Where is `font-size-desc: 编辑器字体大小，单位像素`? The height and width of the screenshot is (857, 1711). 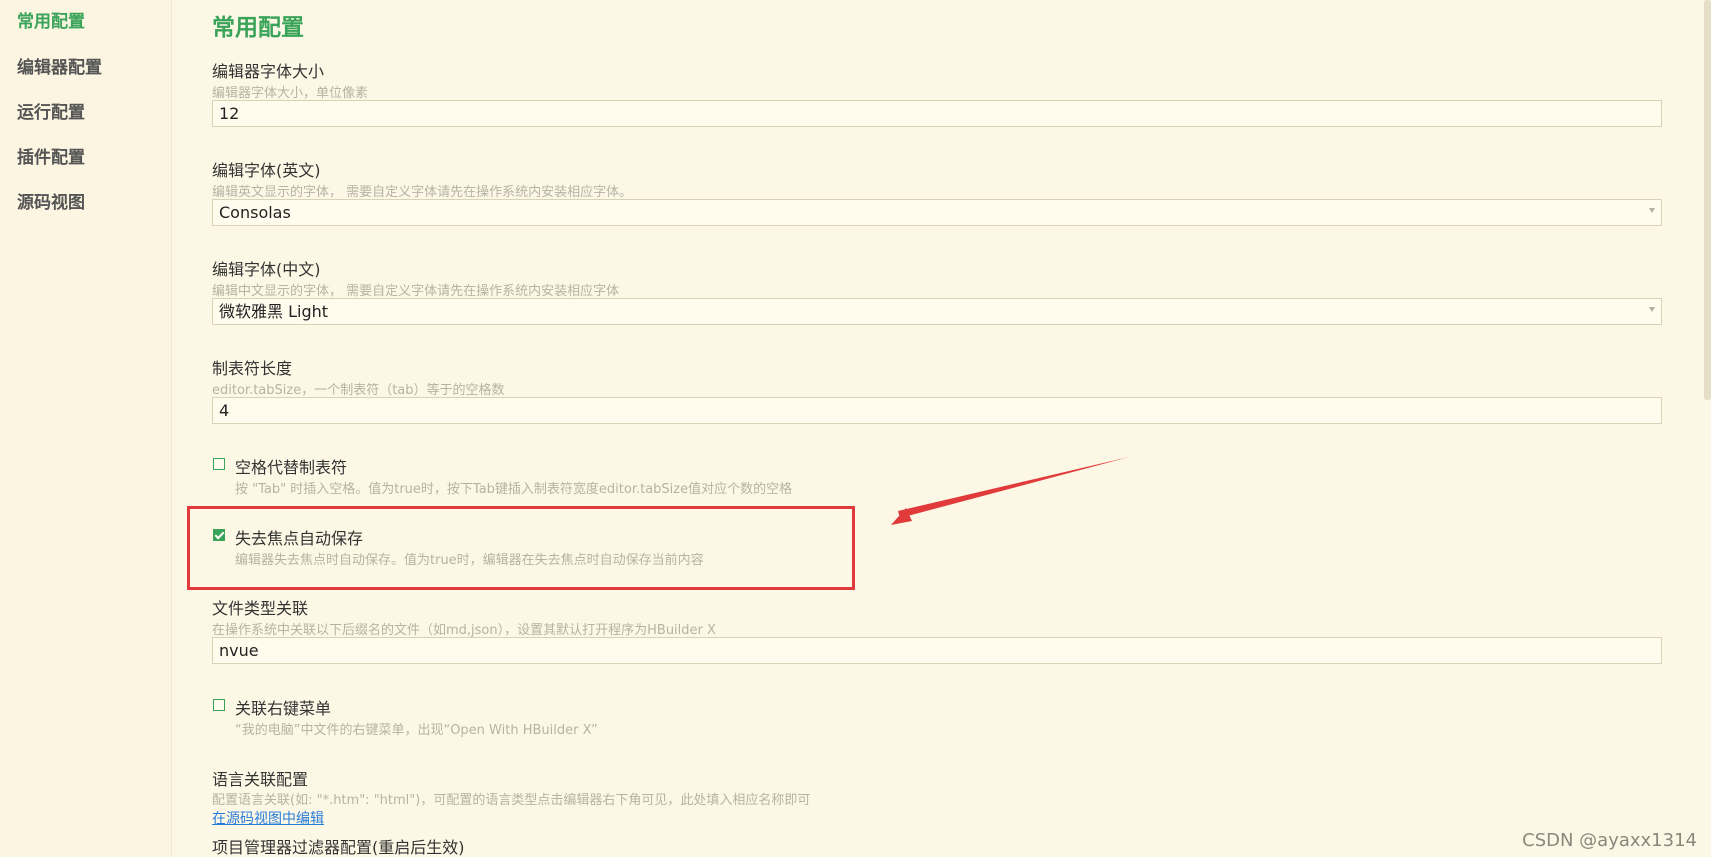 font-size-desc: 编辑器字体大小，单位像素 is located at coordinates (290, 93).